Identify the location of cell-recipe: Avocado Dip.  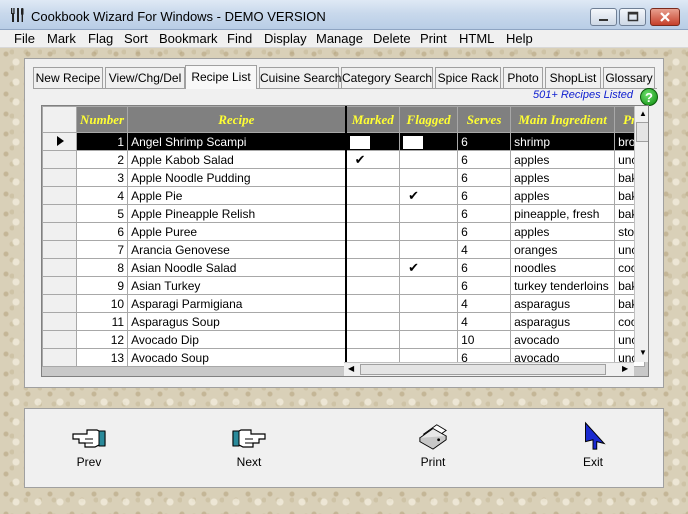
(237, 339).